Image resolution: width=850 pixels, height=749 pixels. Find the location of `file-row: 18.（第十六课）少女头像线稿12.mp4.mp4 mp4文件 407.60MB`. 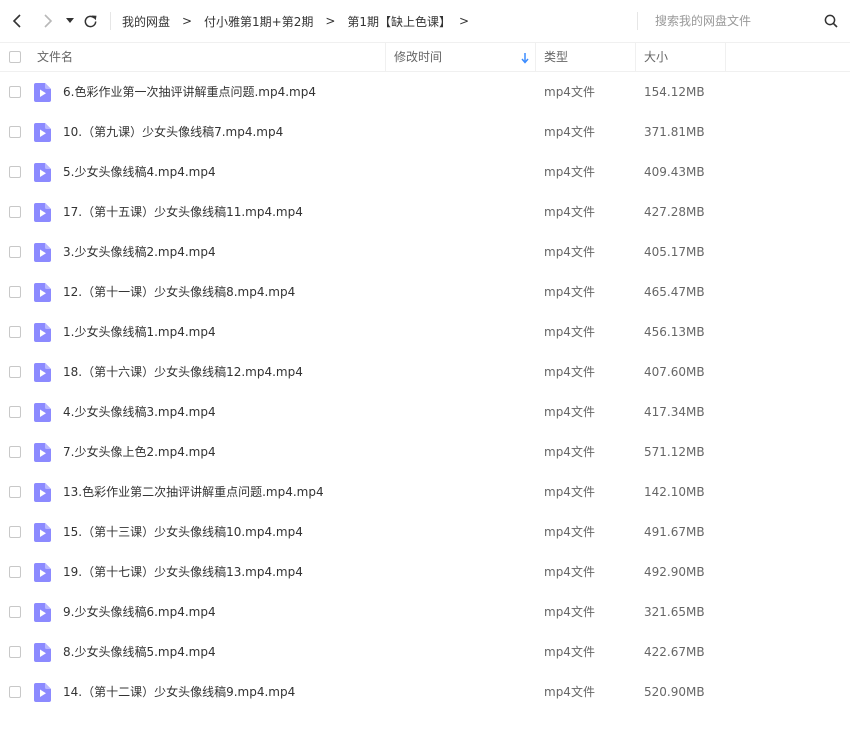

file-row: 18.（第十六课）少女头像线稿12.mp4.mp4 mp4文件 407.60MB is located at coordinates (425, 372).